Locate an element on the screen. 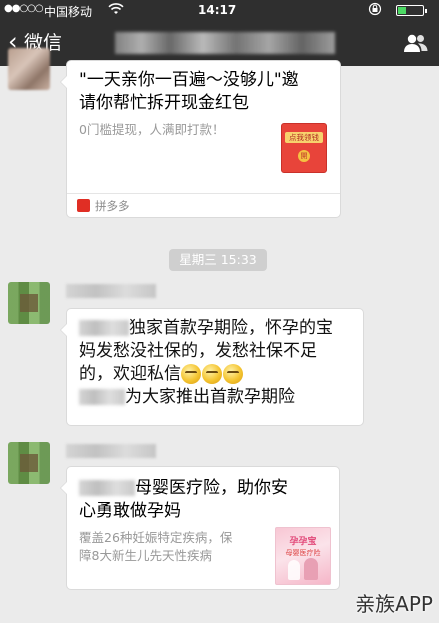  card-title-line: 母婴医疗险，助你安 is located at coordinates (208, 488).